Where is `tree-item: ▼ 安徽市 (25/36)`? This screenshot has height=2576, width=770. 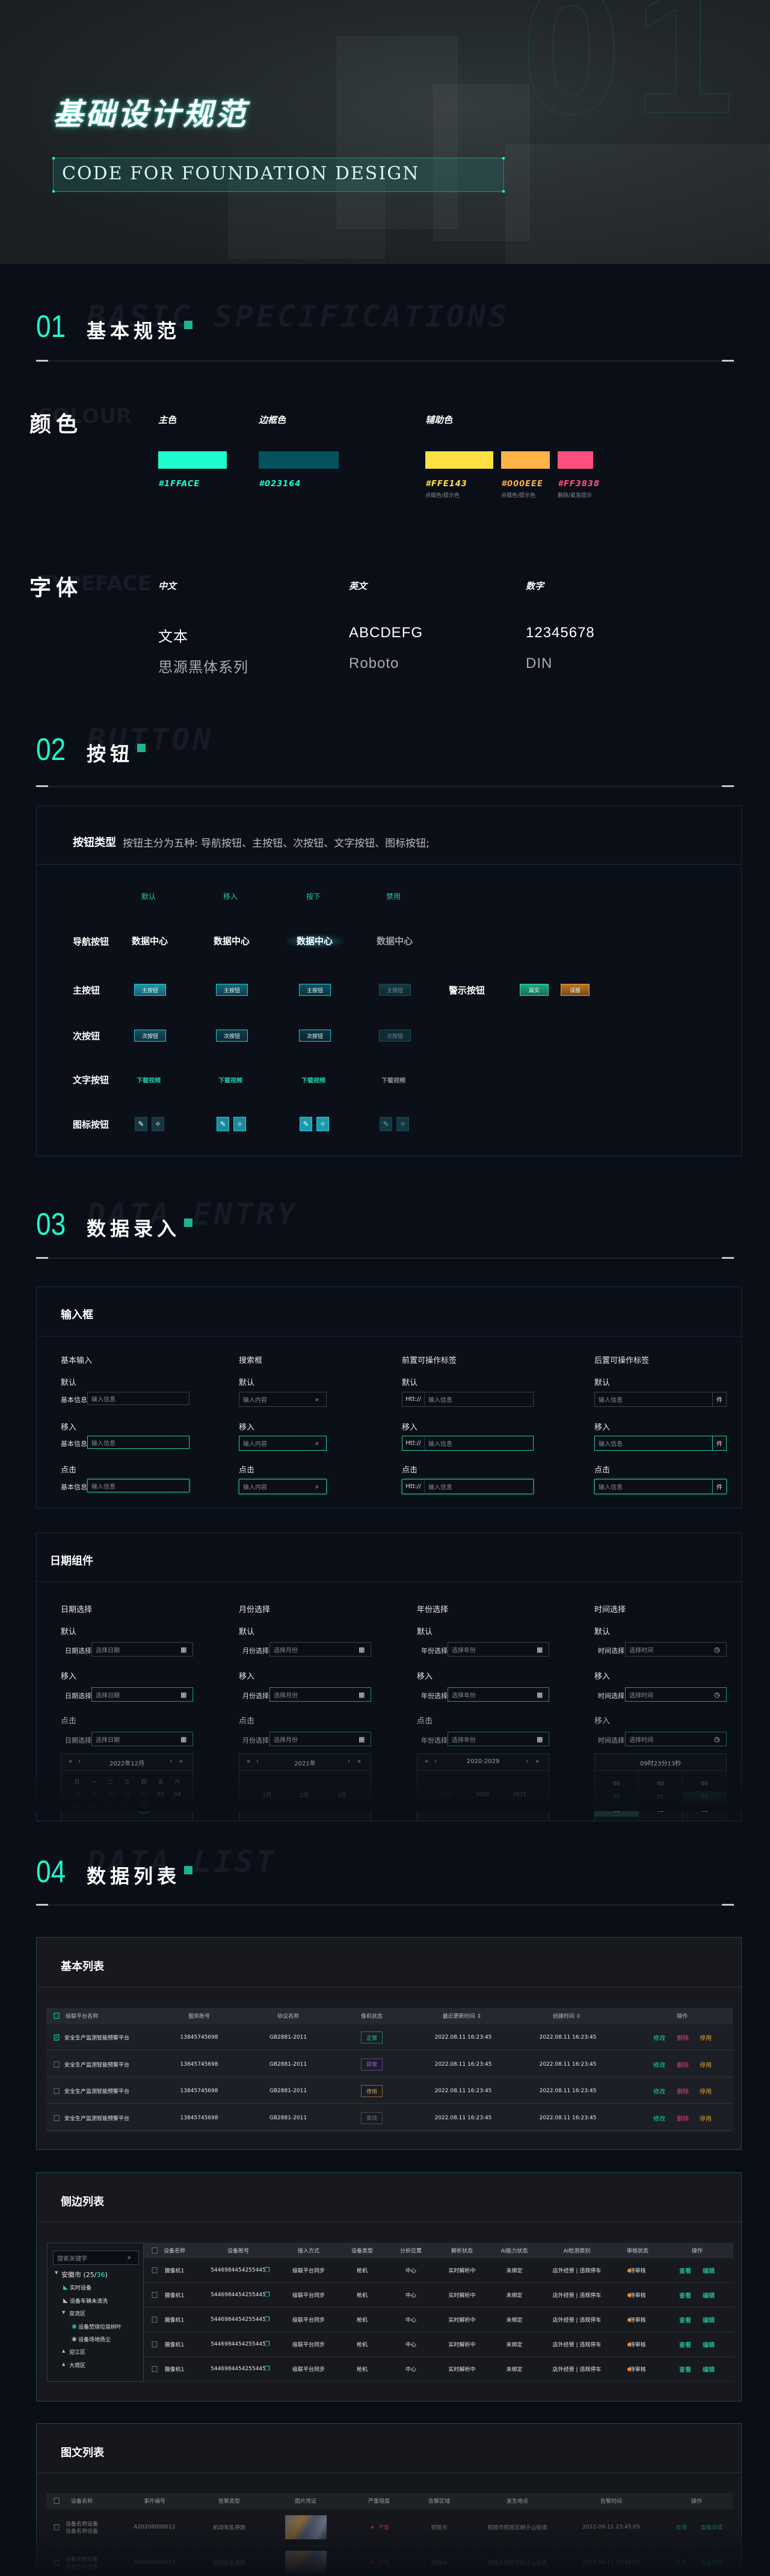 tree-item: ▼ 安徽市 (25/36) is located at coordinates (96, 2274).